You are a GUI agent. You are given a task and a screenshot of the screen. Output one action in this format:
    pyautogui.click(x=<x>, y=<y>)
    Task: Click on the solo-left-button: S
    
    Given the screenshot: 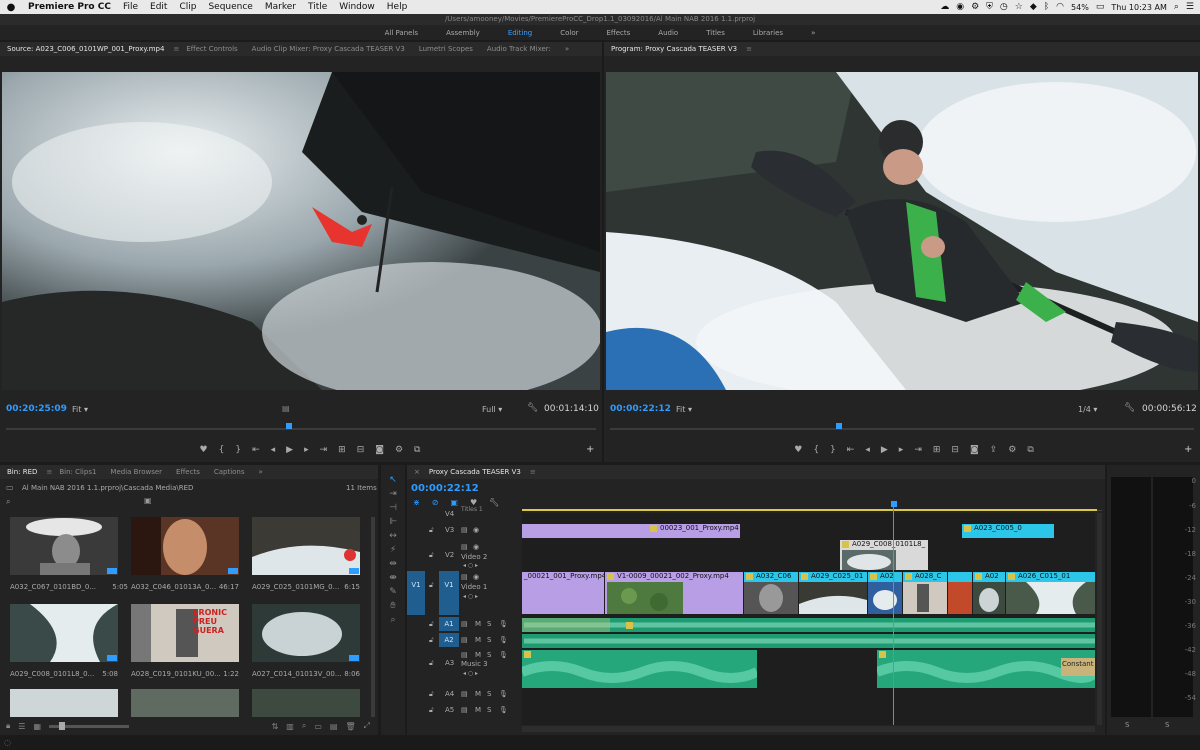 What is the action you would take?
    pyautogui.click(x=1127, y=725)
    